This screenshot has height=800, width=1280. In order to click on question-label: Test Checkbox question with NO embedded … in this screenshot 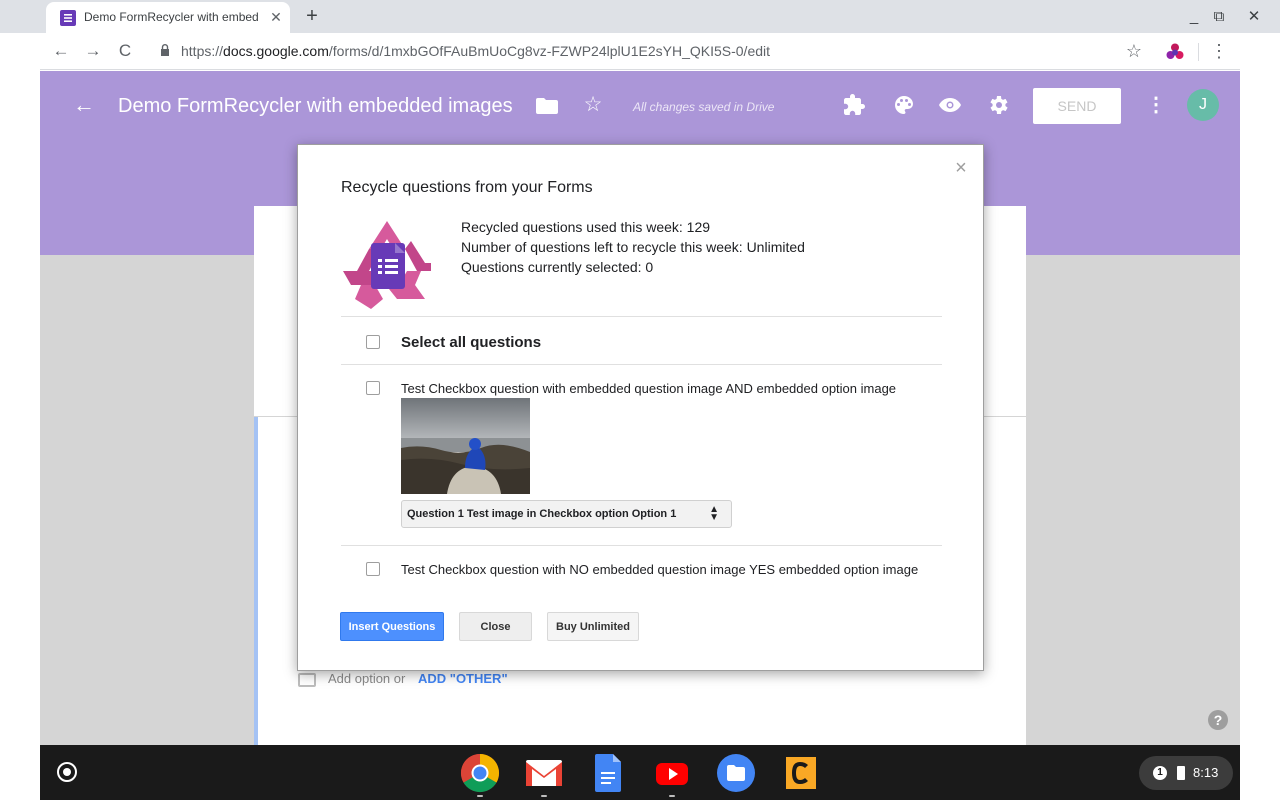, I will do `click(659, 569)`.